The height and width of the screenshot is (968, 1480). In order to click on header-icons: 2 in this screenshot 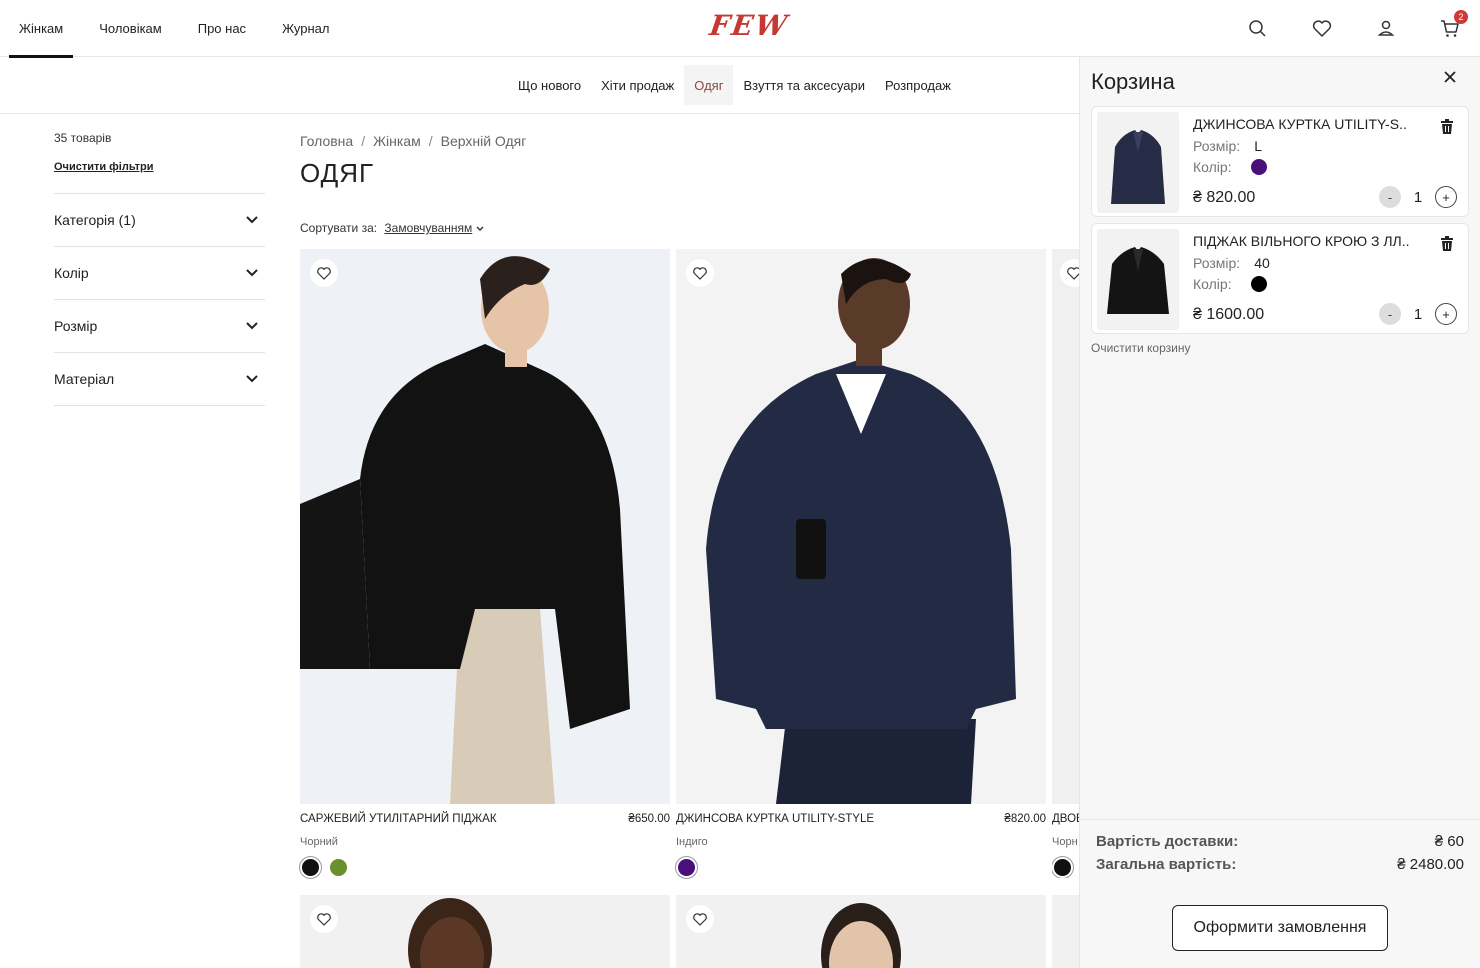, I will do `click(1357, 25)`.